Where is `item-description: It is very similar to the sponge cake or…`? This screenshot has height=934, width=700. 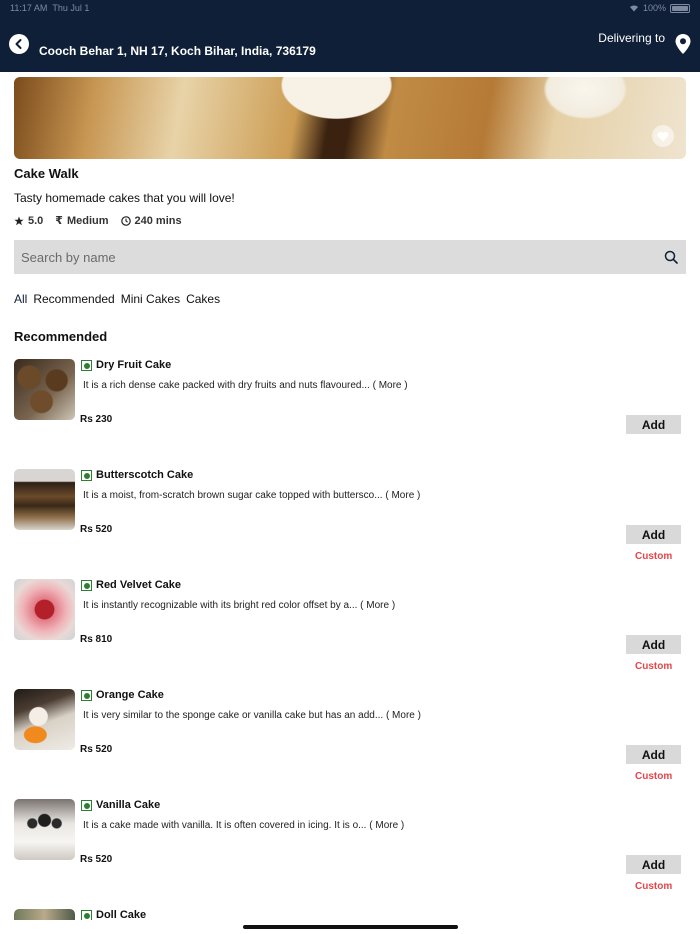
item-description: It is very similar to the sponge cake or… is located at coordinates (252, 715).